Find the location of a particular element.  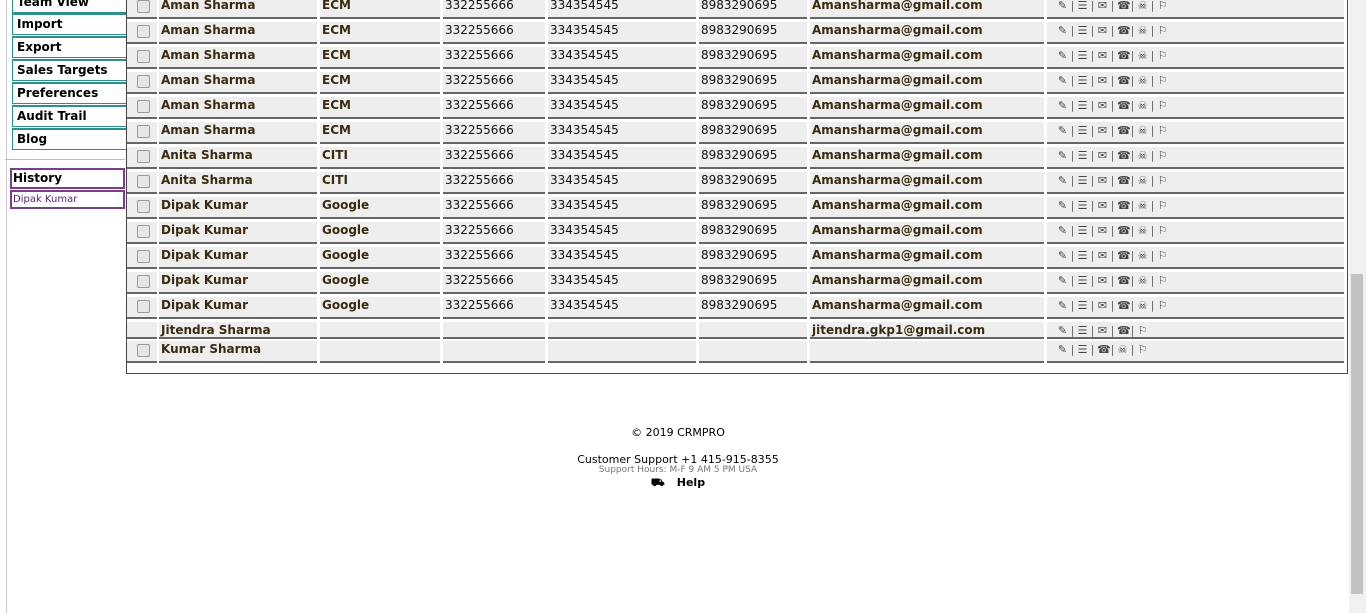

cell-name: Jitendra Sharma is located at coordinates (238, 330).